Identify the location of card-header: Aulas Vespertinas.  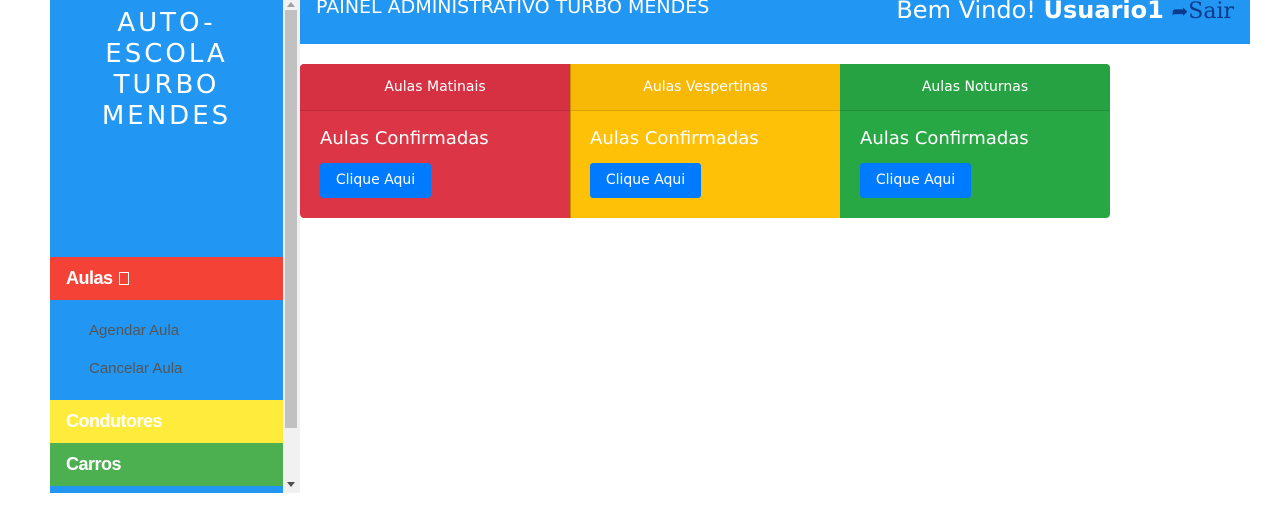
(705, 87).